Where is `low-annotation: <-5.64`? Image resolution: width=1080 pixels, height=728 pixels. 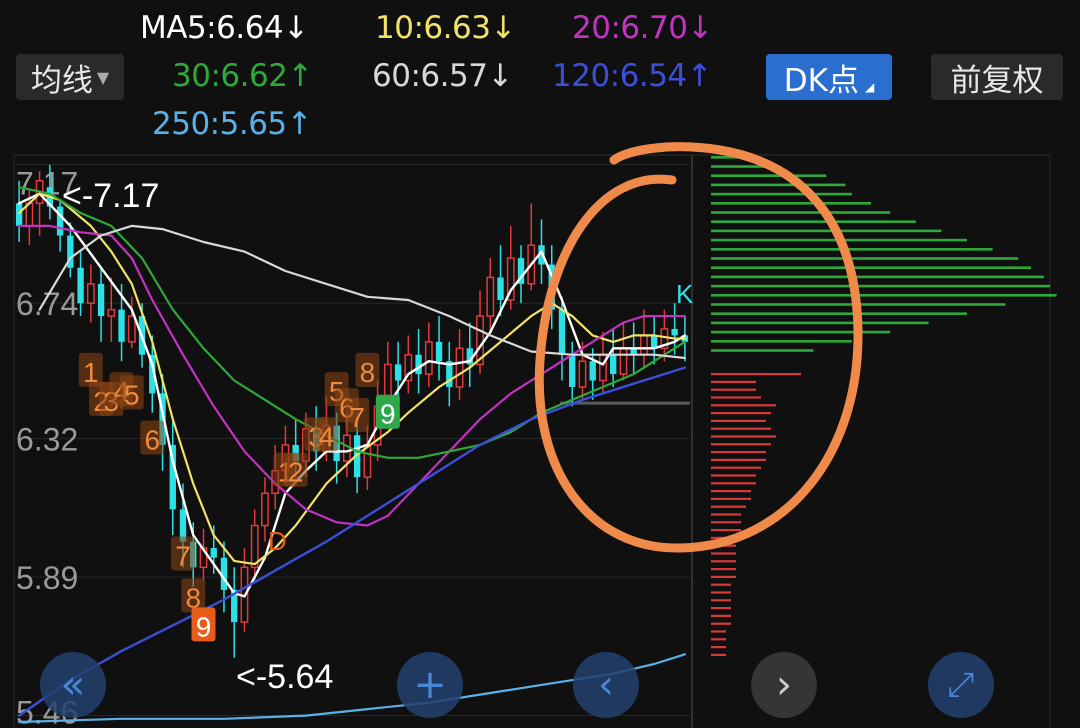
low-annotation: <-5.64 is located at coordinates (284, 677).